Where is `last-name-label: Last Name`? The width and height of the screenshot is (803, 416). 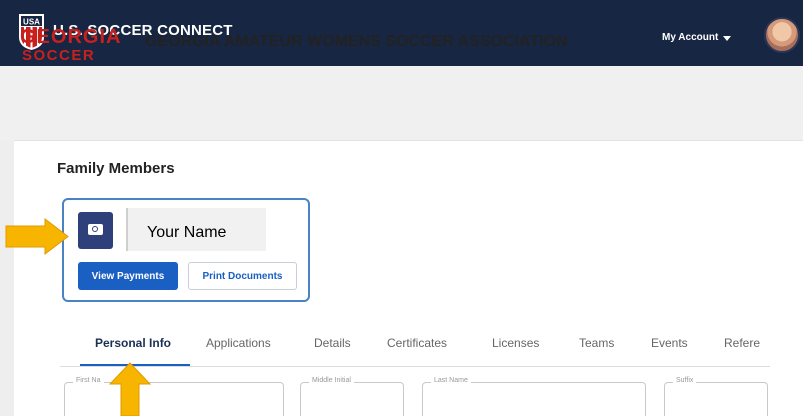
last-name-label: Last Name is located at coordinates (451, 380).